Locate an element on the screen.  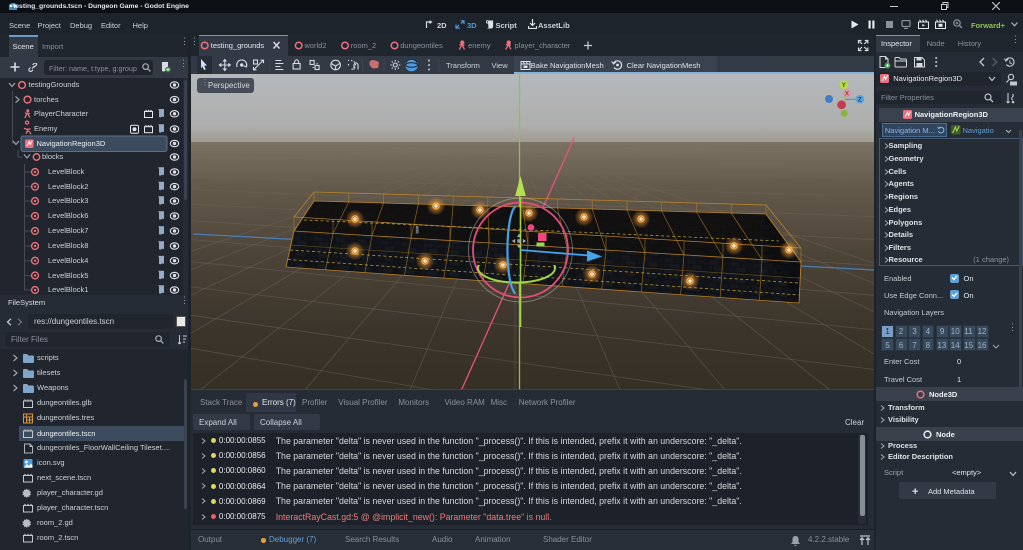
svg-text: Z is located at coordinates (860, 100).